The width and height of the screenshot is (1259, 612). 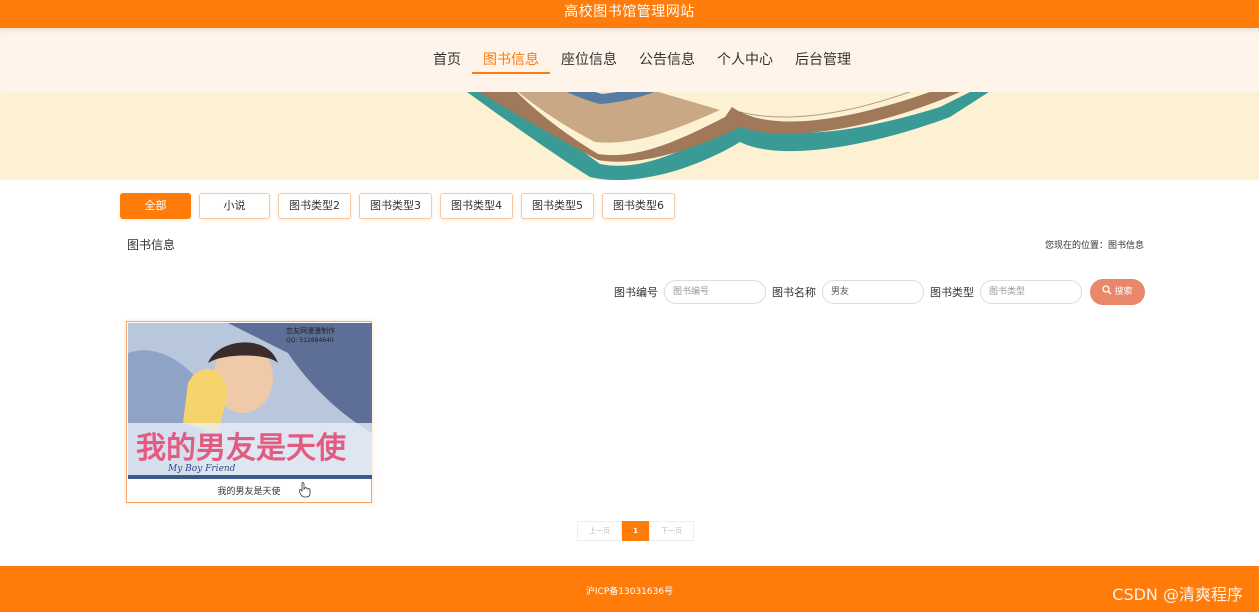 I want to click on nav-item-books: 图书信息, so click(x=511, y=61).